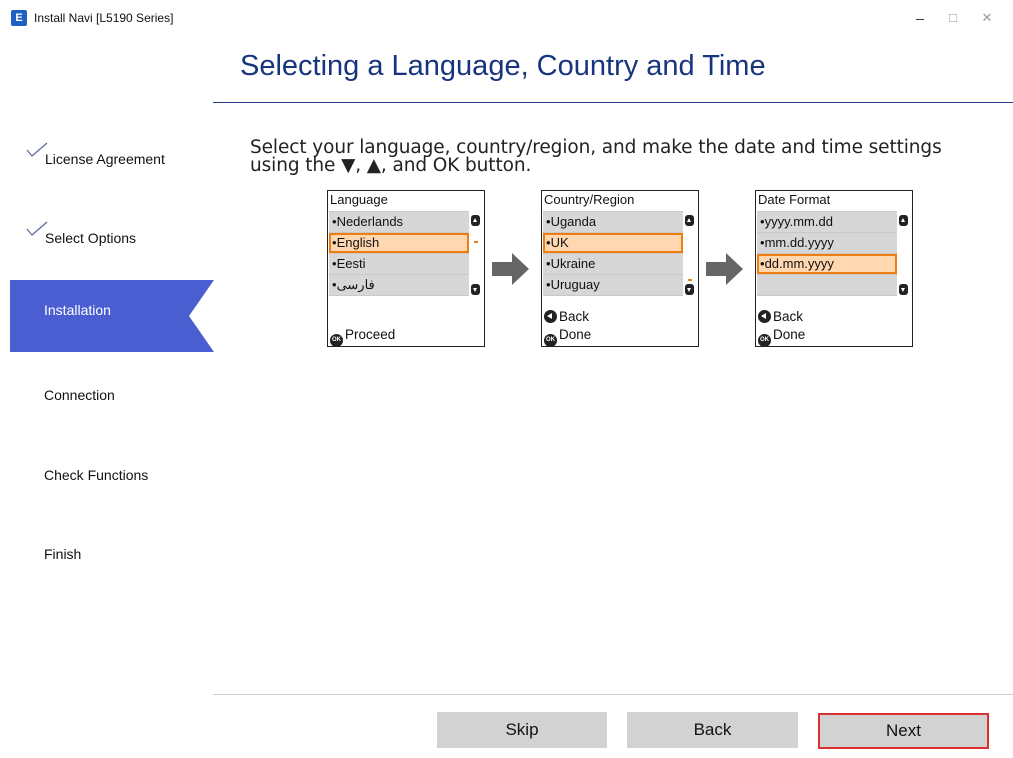 The height and width of the screenshot is (758, 1013). What do you see at coordinates (19, 18) in the screenshot?
I see `app-icon: E` at bounding box center [19, 18].